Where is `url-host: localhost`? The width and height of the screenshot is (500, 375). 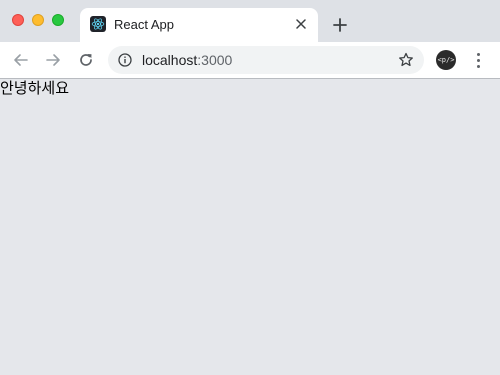 url-host: localhost is located at coordinates (170, 60).